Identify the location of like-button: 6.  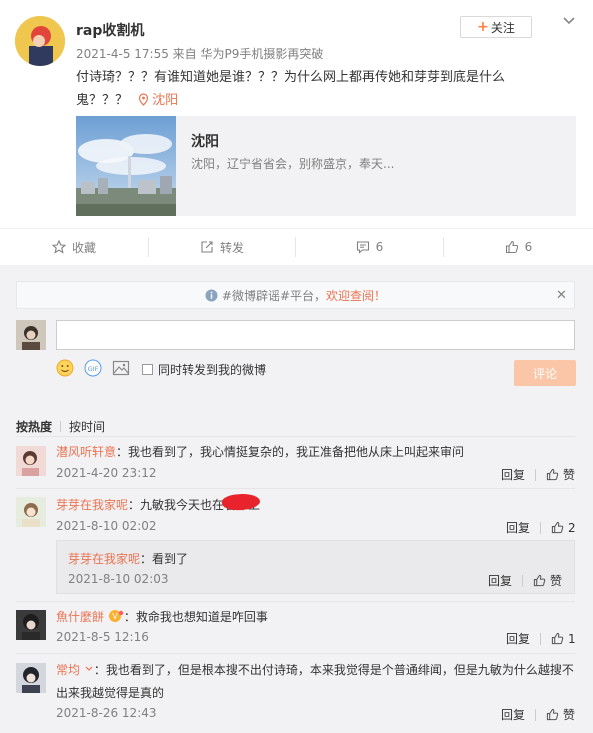
(518, 247).